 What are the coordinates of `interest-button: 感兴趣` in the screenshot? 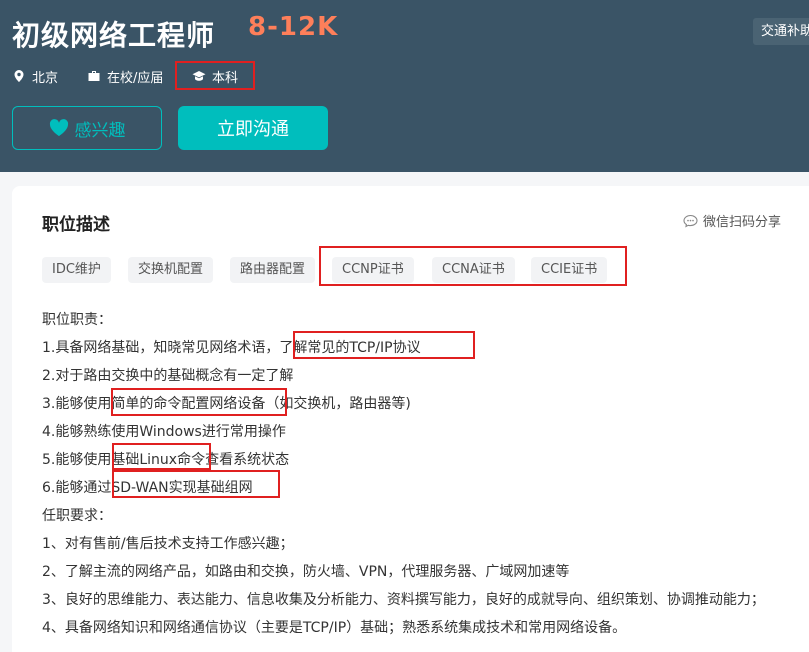 It's located at (87, 128).